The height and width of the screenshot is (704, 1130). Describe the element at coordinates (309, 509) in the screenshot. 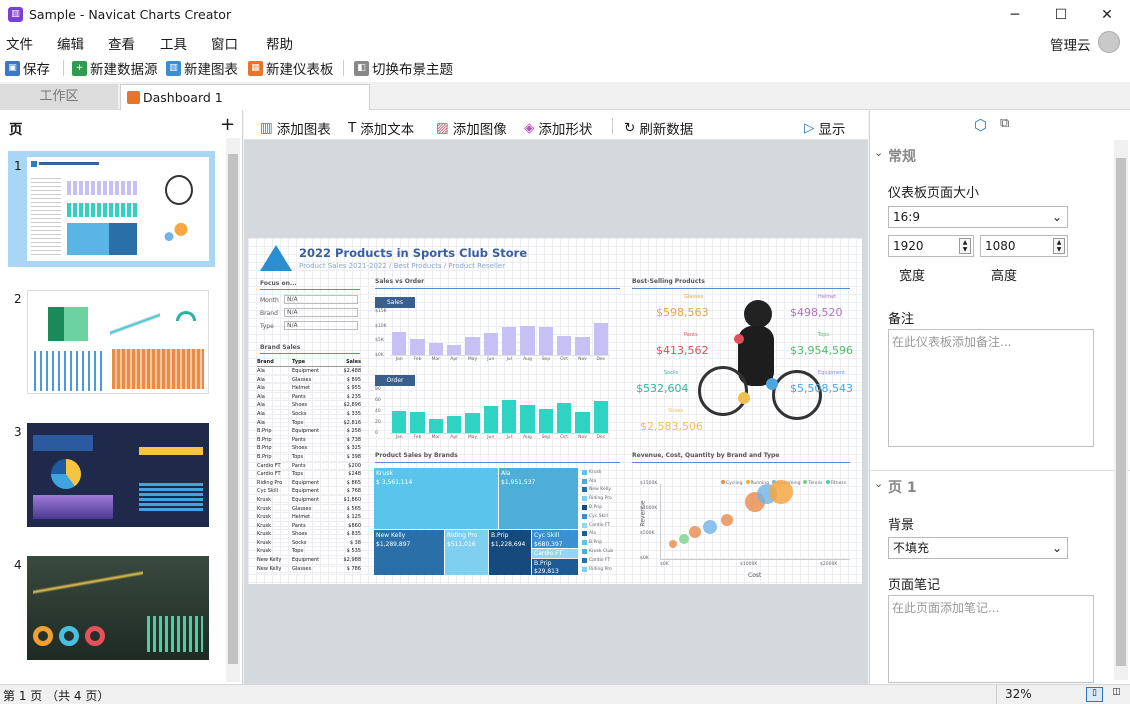

I see `table-row: Krusk Glasses $ 565` at that location.